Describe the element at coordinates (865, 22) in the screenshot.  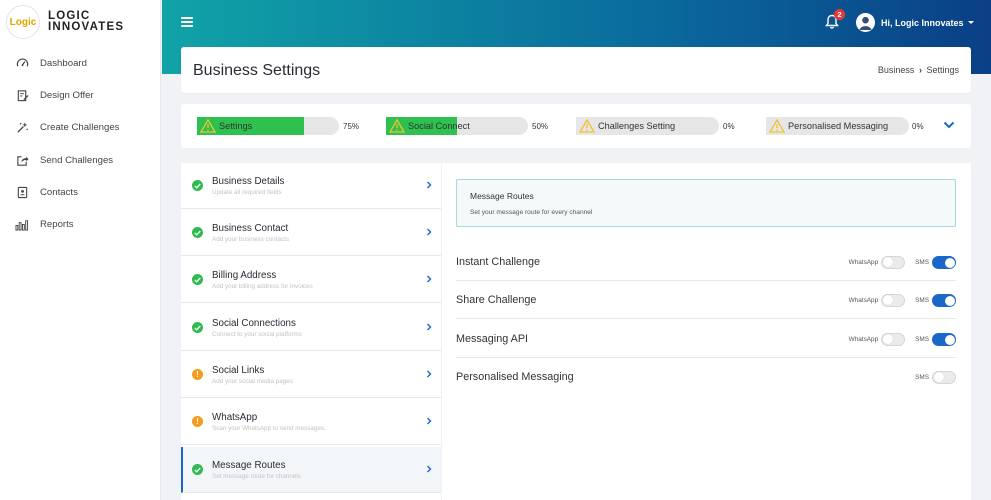
I see `avatar` at that location.